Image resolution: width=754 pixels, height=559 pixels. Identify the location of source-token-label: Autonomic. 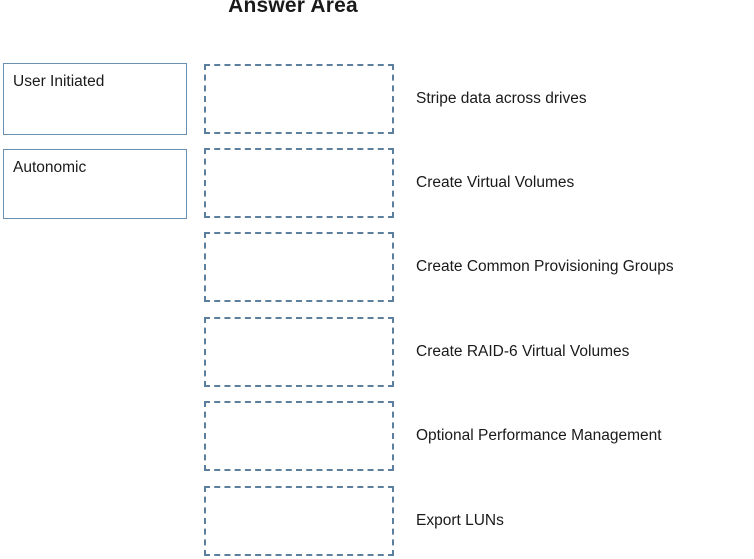
(50, 167).